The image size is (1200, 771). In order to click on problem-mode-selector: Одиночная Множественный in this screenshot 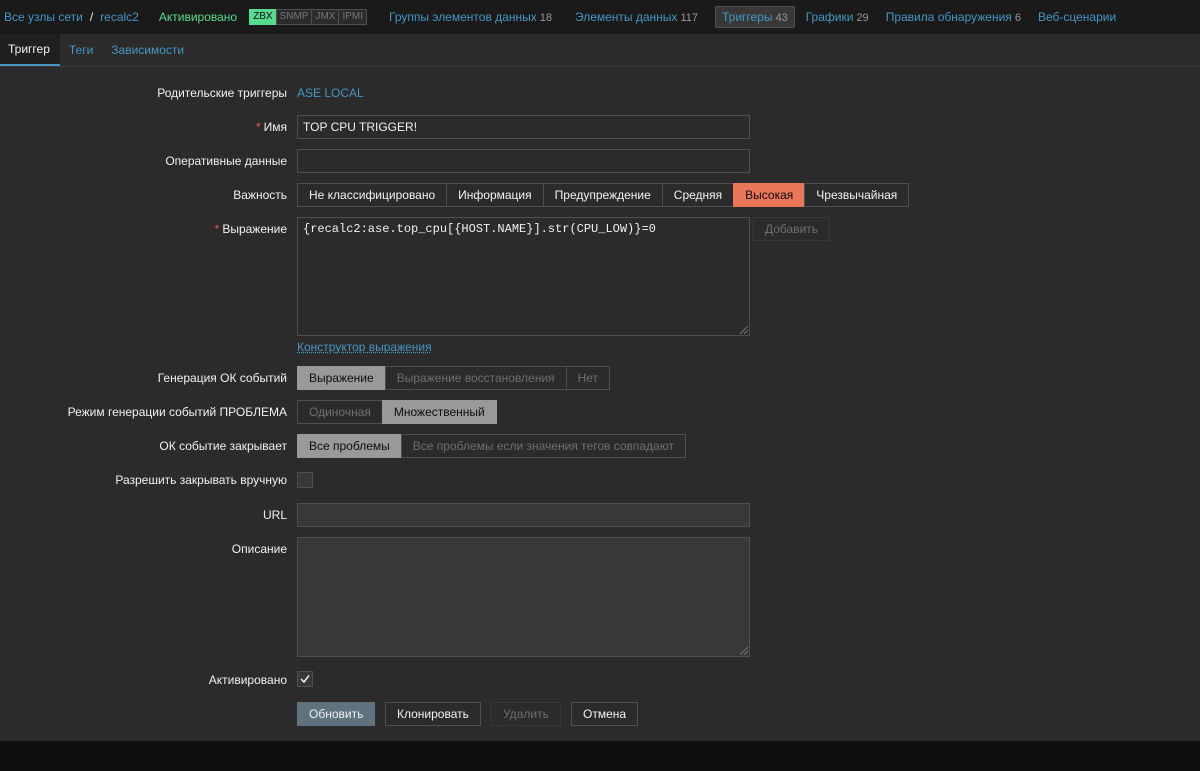, I will do `click(397, 412)`.